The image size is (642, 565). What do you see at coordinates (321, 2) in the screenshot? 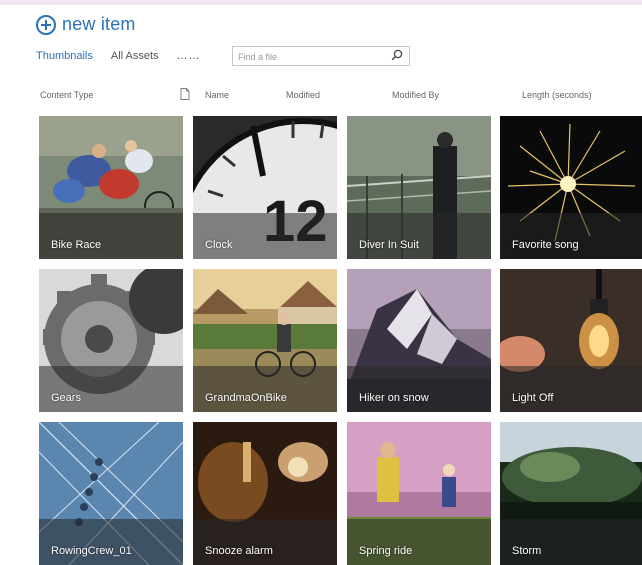
I see `top-border` at bounding box center [321, 2].